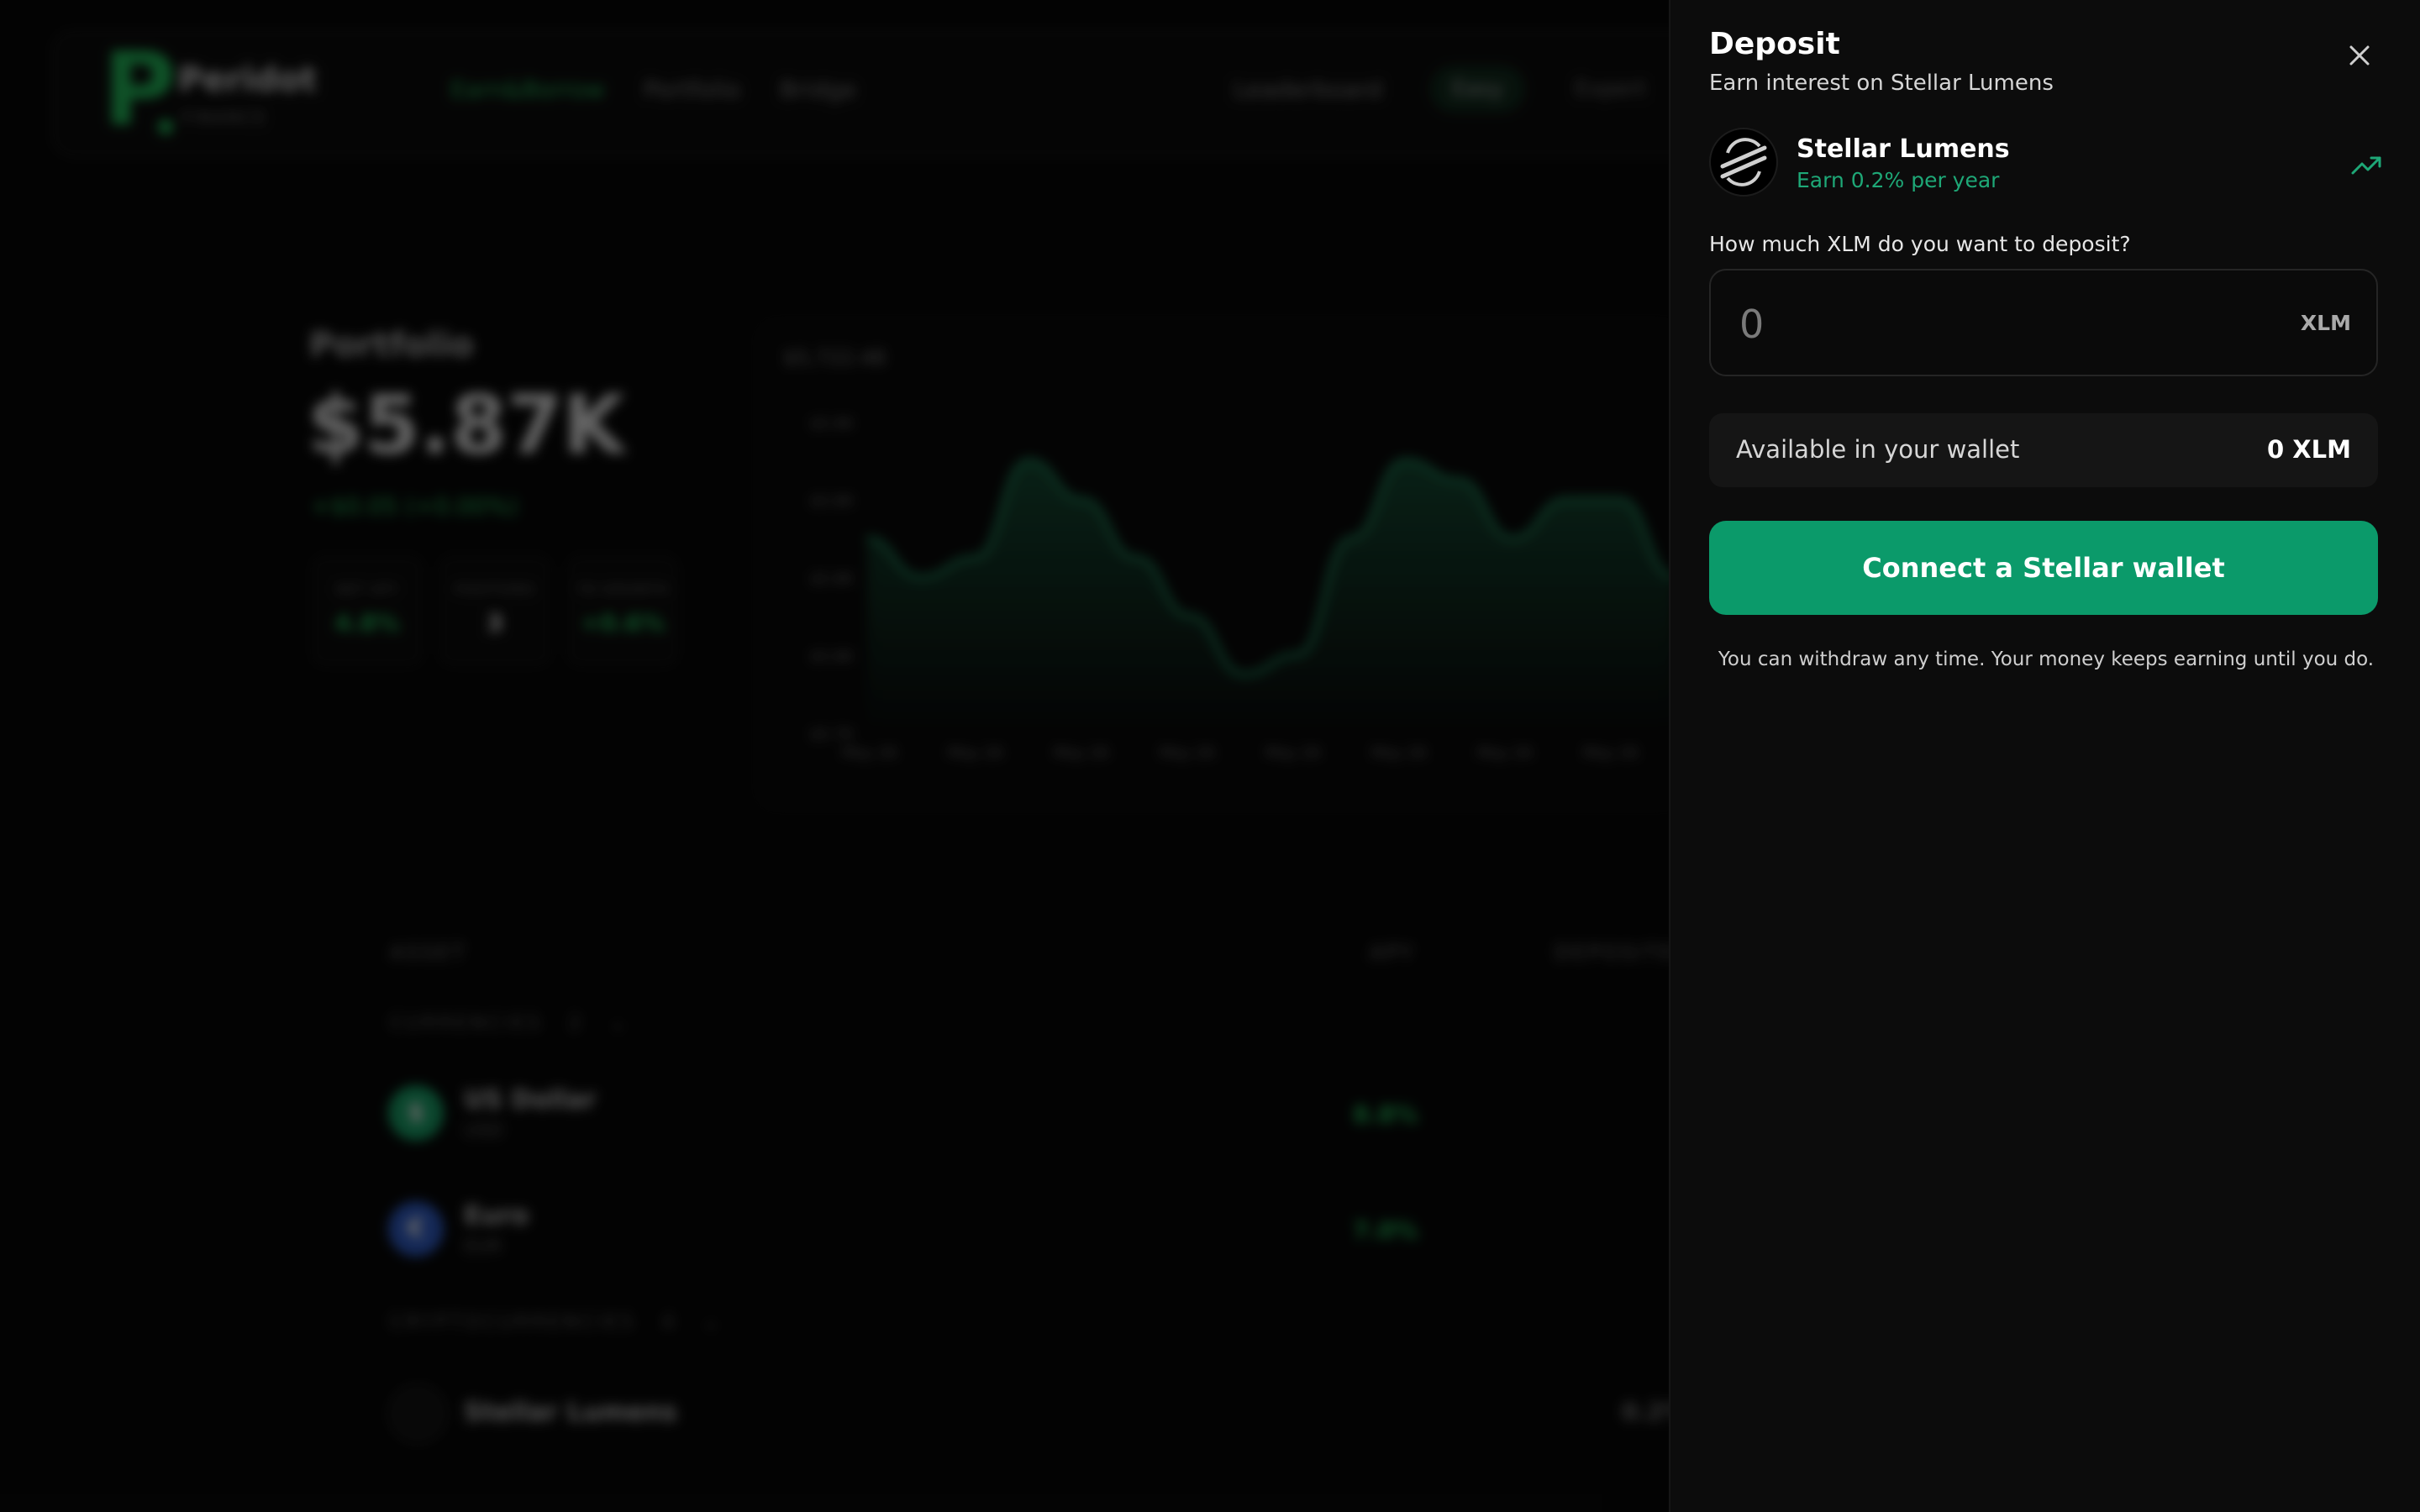  Describe the element at coordinates (1991, 324) in the screenshot. I see `amount-input` at that location.